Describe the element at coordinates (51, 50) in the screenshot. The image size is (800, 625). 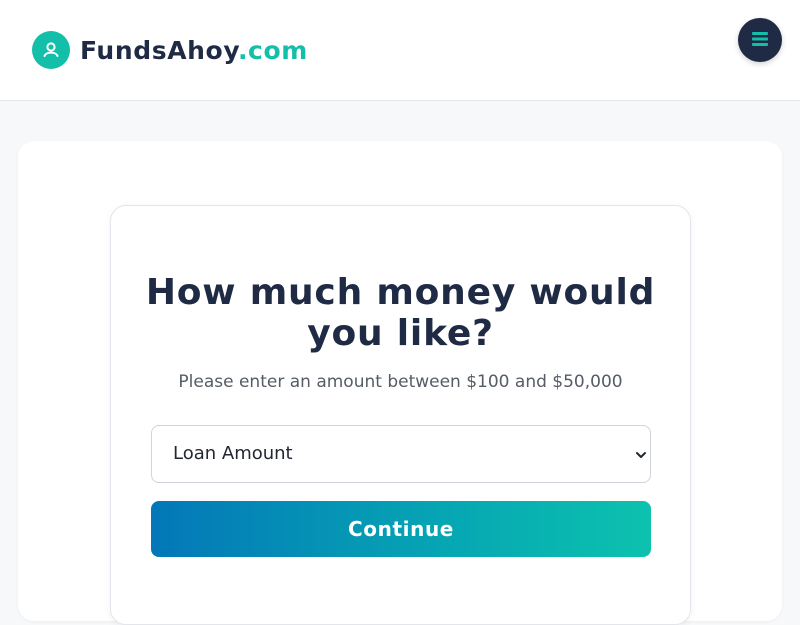
I see `user-circle-icon` at that location.